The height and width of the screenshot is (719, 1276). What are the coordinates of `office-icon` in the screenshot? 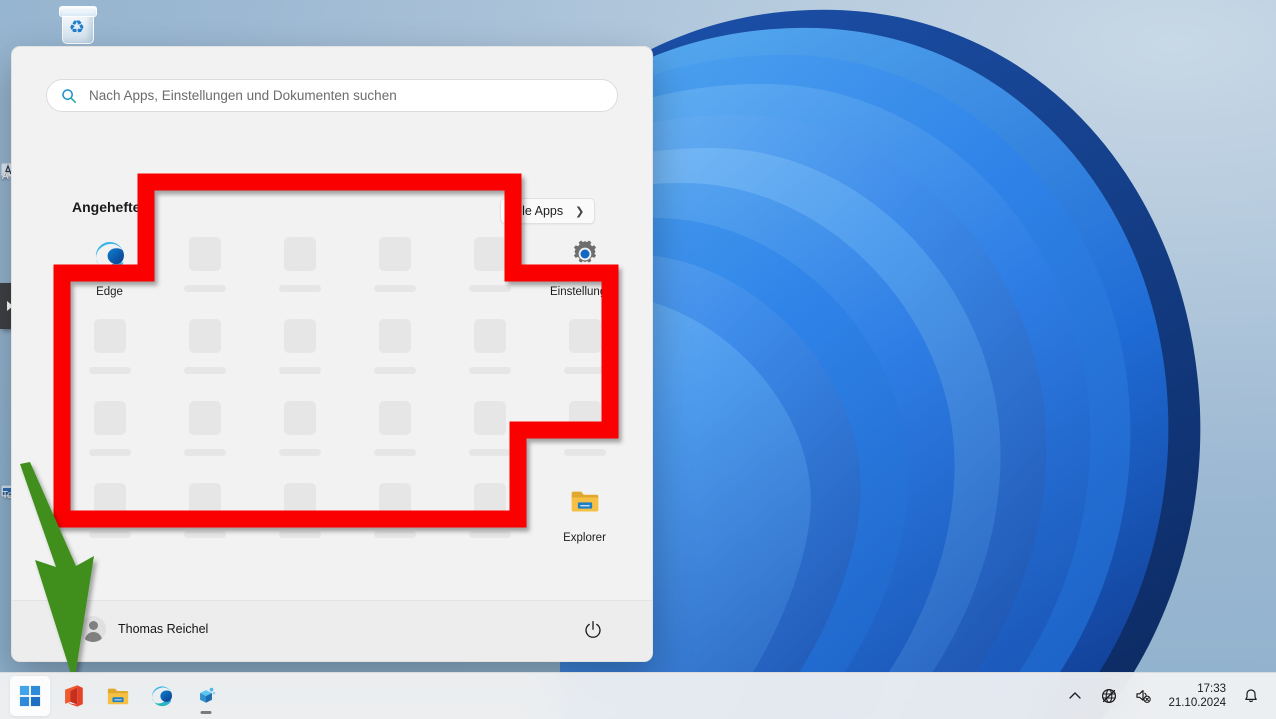 It's located at (74, 696).